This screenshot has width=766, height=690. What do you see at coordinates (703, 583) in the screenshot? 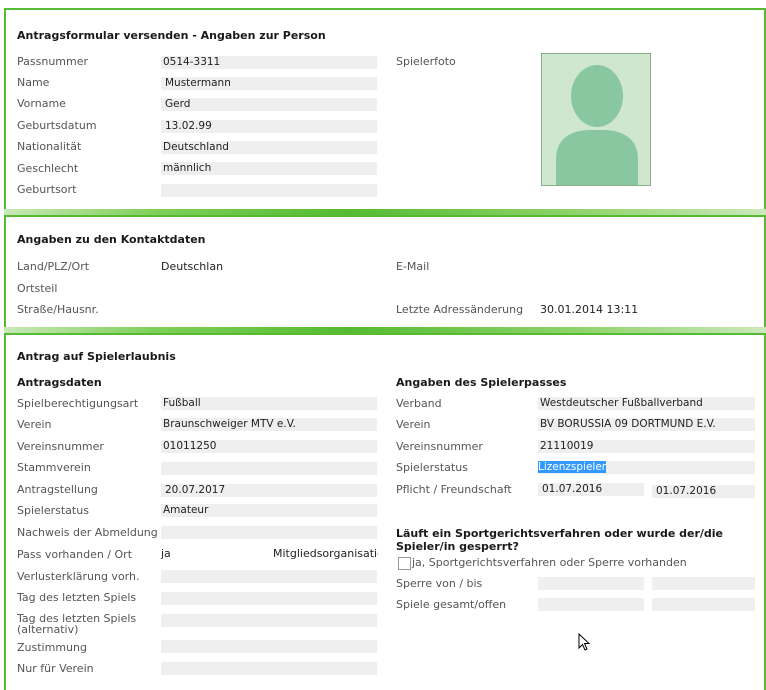
I see `value-sperre-bis` at bounding box center [703, 583].